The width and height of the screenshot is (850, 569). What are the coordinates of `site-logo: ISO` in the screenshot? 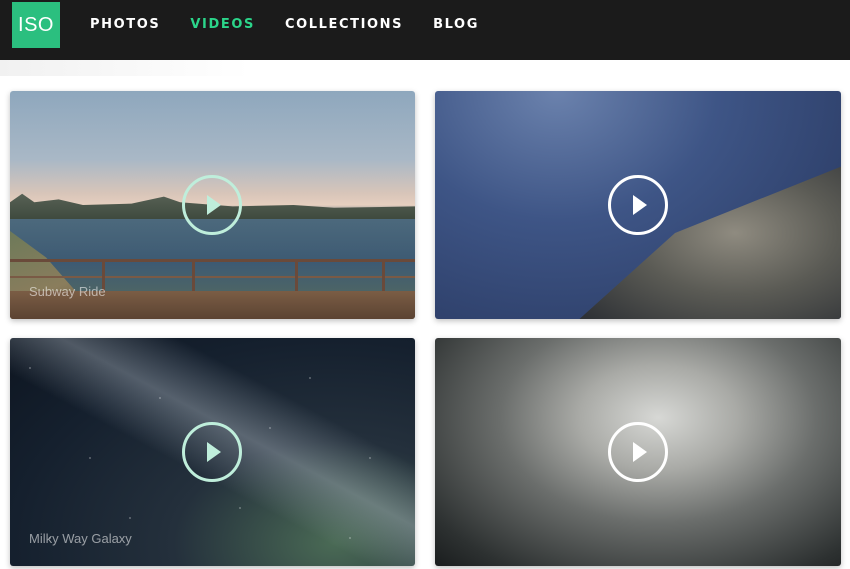 It's located at (36, 25).